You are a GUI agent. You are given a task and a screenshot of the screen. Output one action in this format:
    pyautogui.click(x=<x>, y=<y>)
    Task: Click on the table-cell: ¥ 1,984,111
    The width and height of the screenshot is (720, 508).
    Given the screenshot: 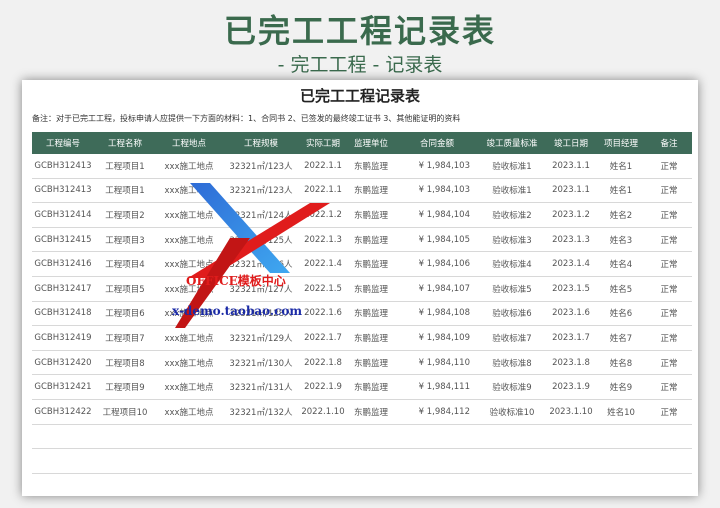 What is the action you would take?
    pyautogui.click(x=437, y=387)
    